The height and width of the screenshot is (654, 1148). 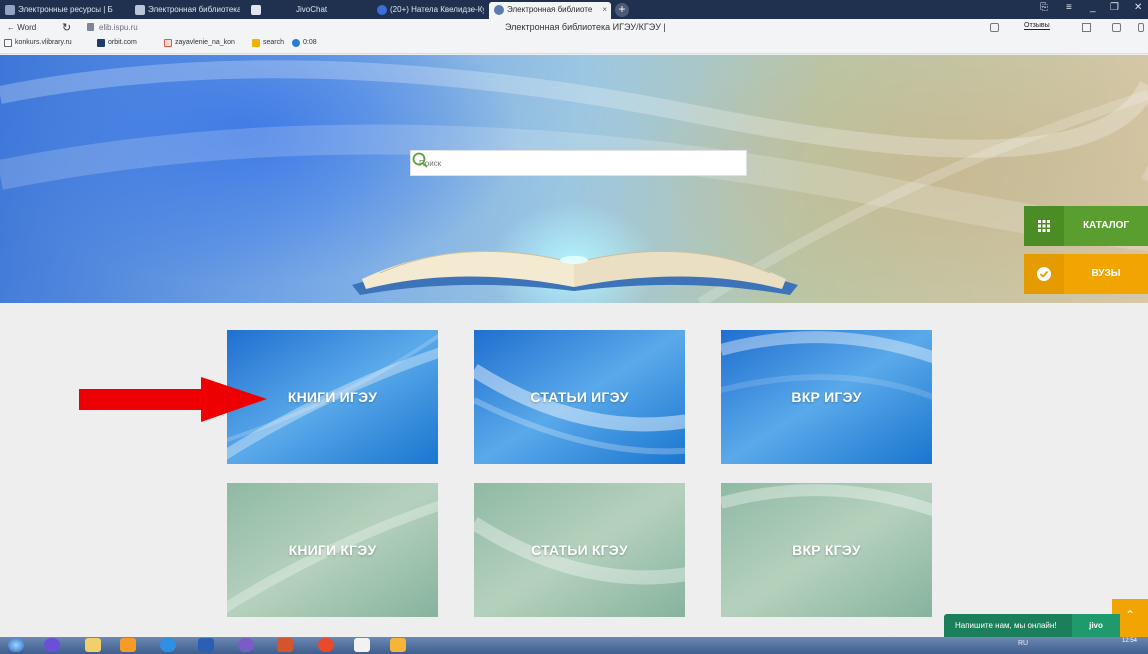 I want to click on search-bar, so click(x=578, y=163).